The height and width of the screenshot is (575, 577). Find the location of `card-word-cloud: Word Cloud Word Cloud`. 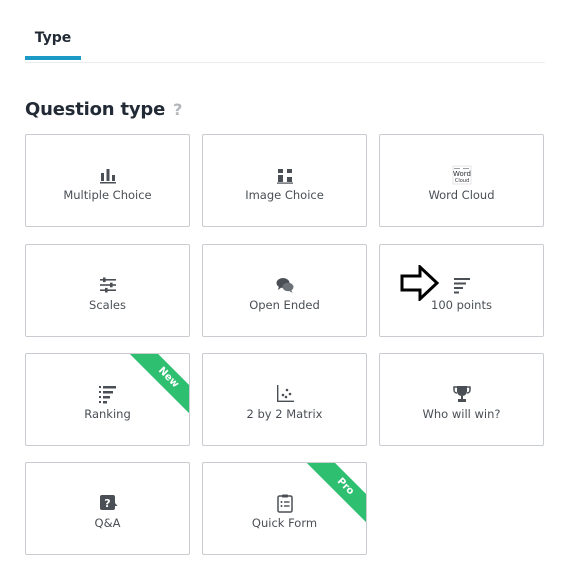

card-word-cloud: Word Cloud Word Cloud is located at coordinates (461, 180).